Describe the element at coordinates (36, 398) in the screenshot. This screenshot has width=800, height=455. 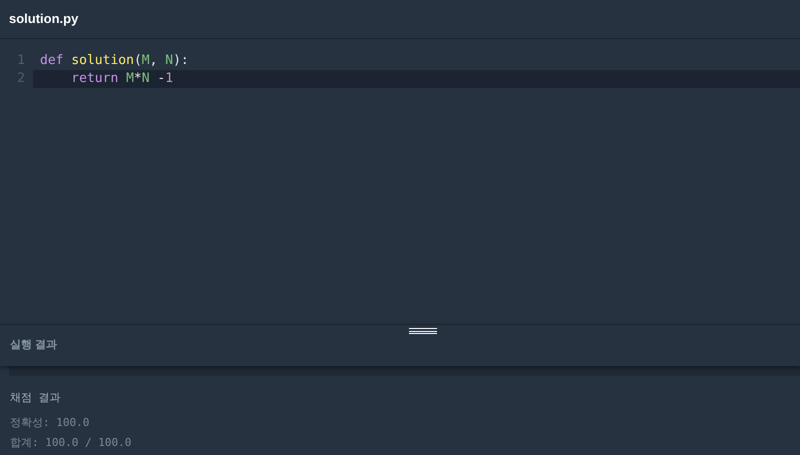
I see `grading-title: 채점 결과` at that location.